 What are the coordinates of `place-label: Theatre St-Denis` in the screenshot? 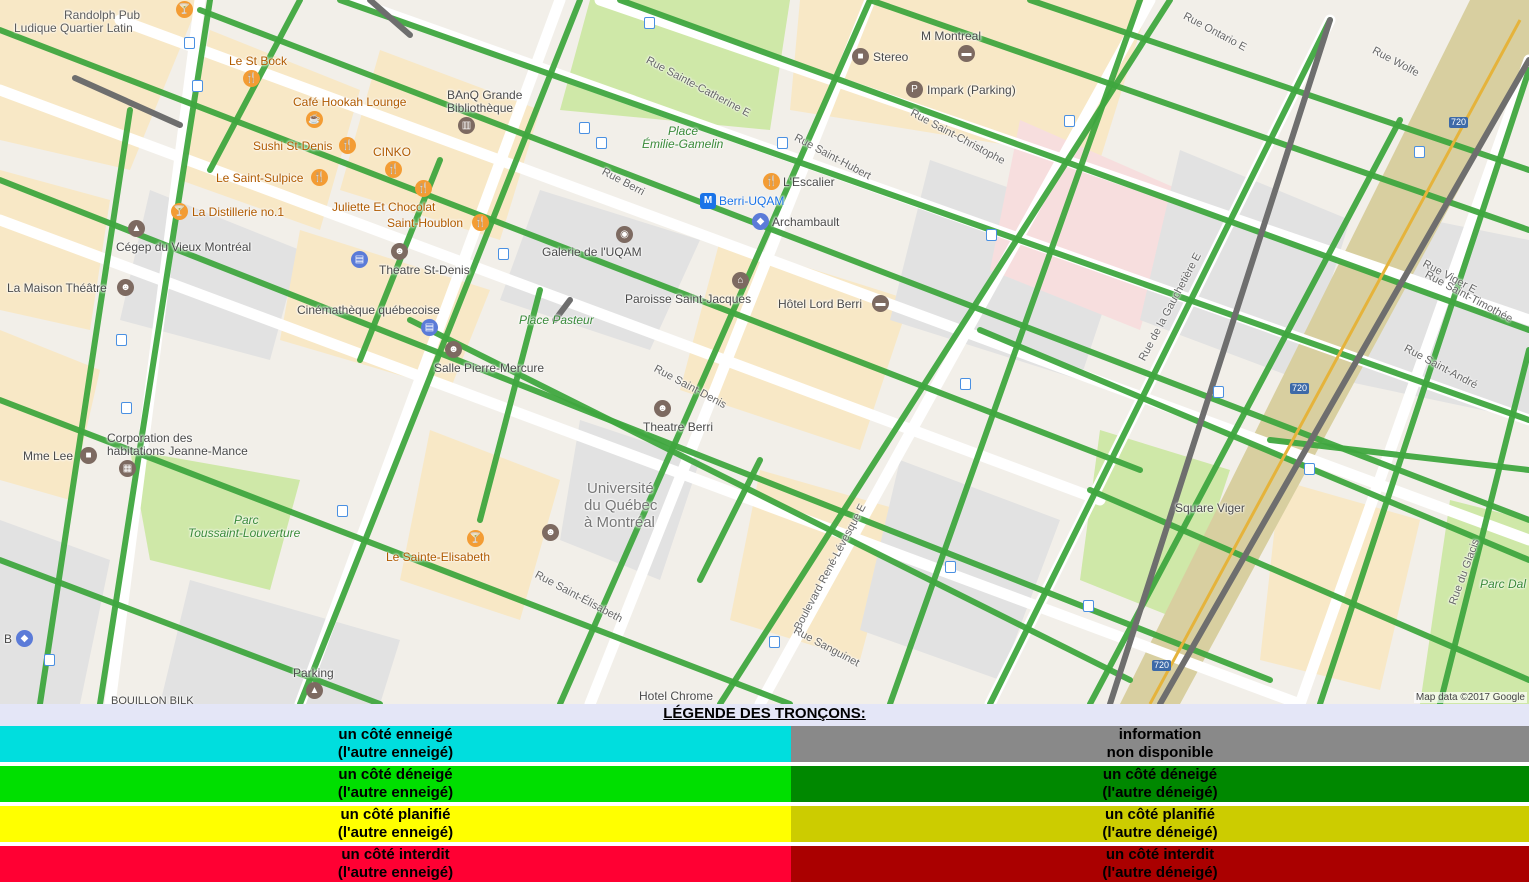 It's located at (424, 270).